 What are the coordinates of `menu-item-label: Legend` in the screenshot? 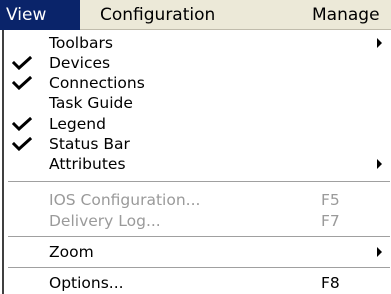 It's located at (77, 124).